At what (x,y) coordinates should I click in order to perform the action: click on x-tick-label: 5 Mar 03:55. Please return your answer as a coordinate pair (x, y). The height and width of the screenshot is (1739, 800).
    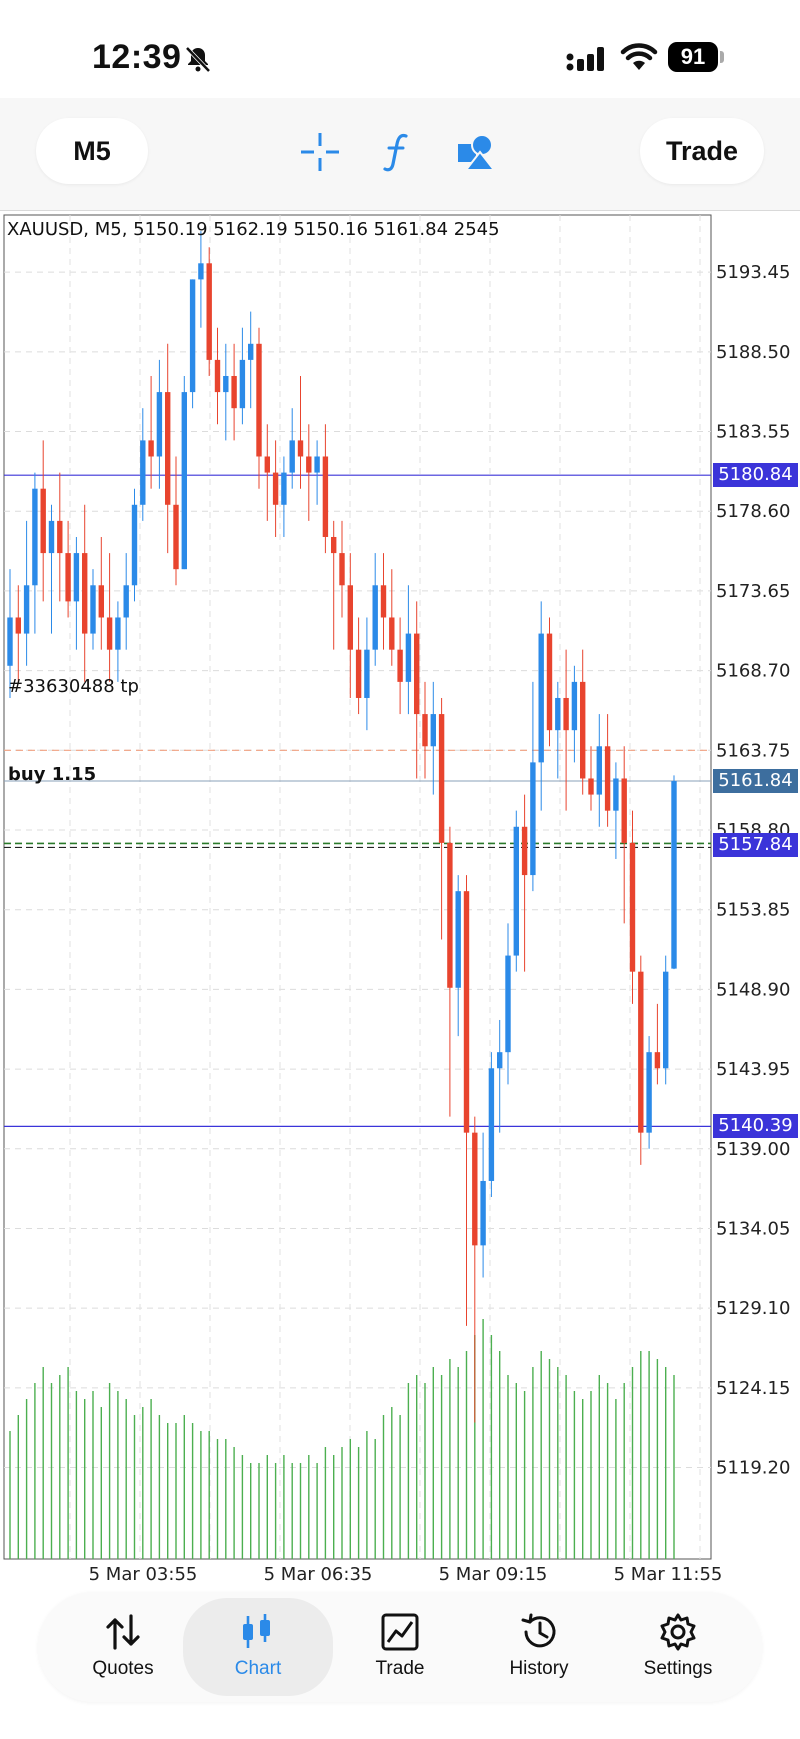
    Looking at the image, I should click on (143, 1574).